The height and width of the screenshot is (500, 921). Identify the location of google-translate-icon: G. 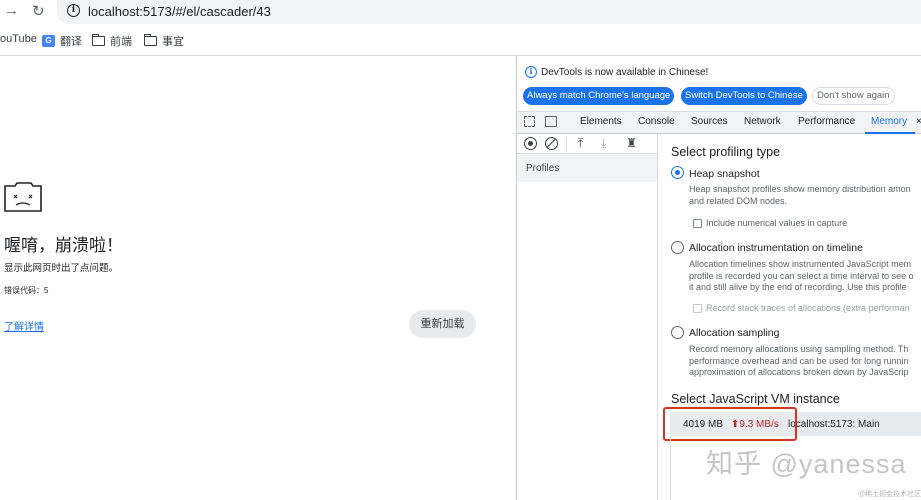
(48, 41).